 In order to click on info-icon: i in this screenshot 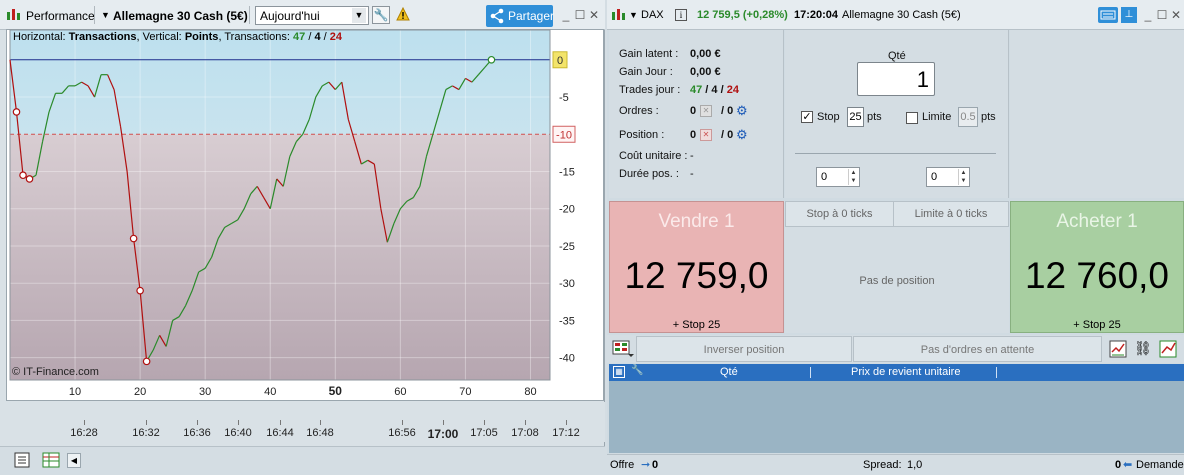, I will do `click(681, 15)`.